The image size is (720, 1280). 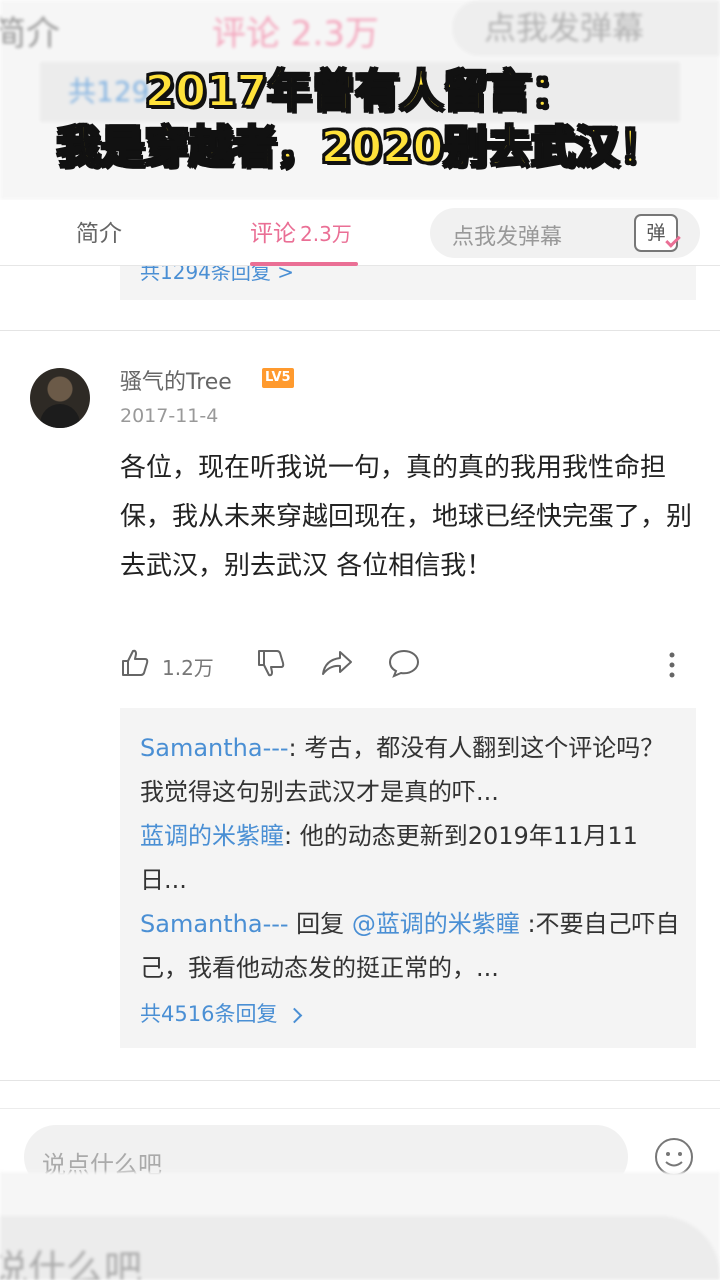 What do you see at coordinates (176, 380) in the screenshot?
I see `comment-username: 骚气的Tree` at bounding box center [176, 380].